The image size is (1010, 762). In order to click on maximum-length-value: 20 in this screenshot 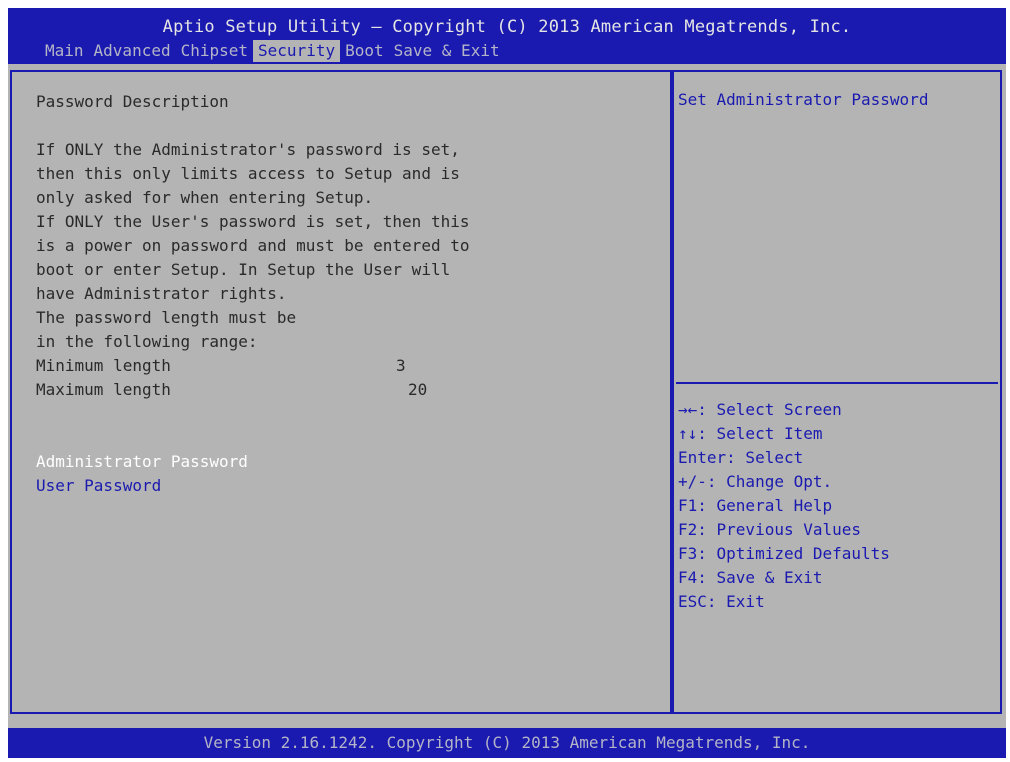, I will do `click(418, 389)`.